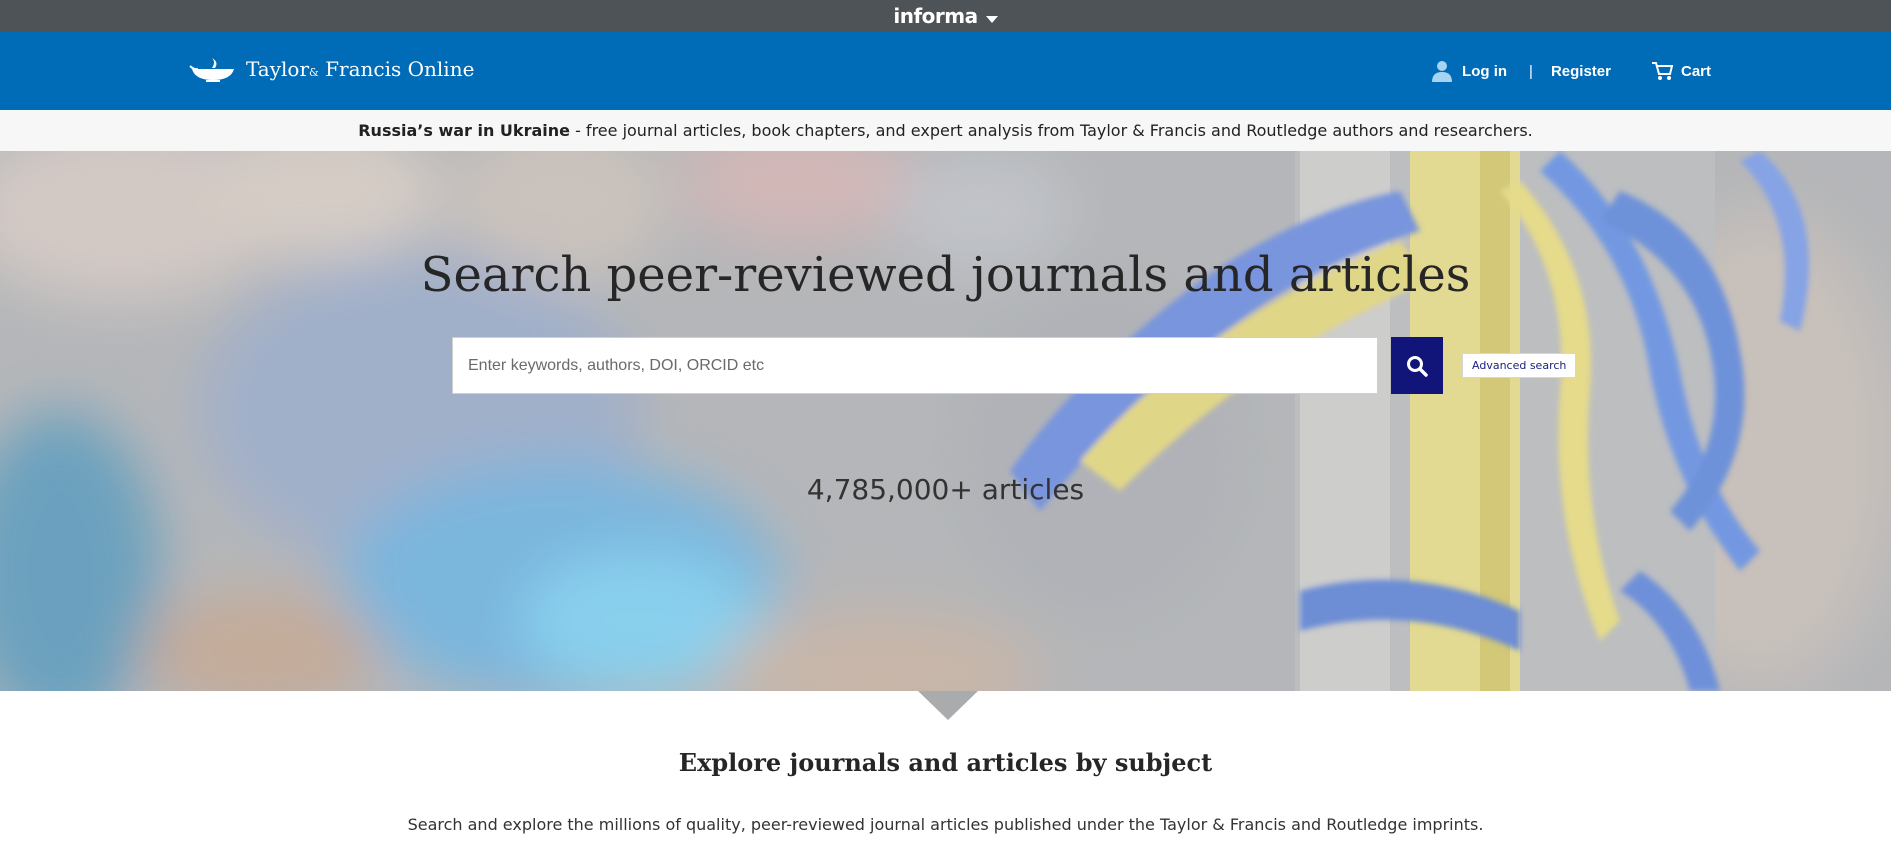 The height and width of the screenshot is (863, 1891). I want to click on explore-heading: Explore journals and articles by subject, so click(945, 762).